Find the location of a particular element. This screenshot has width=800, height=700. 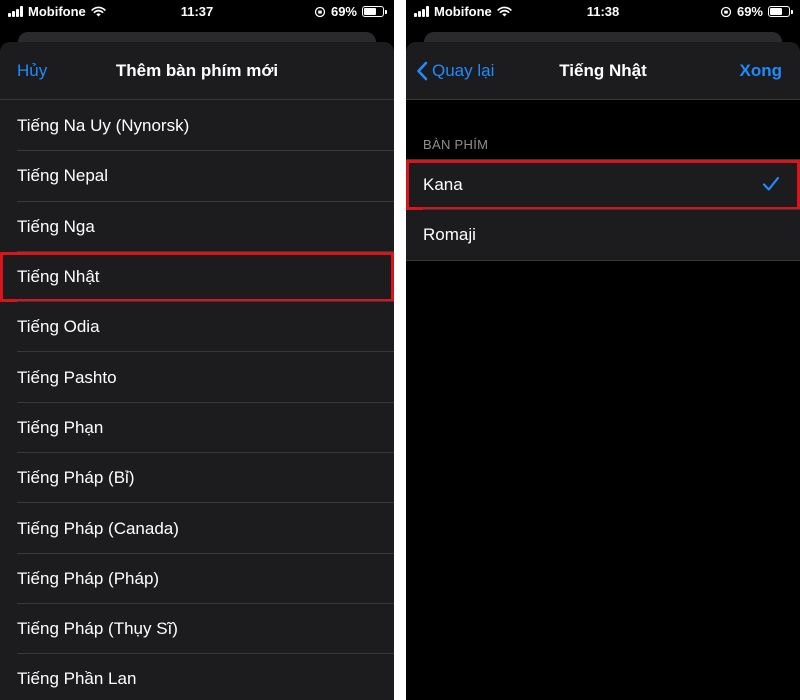

list-item-label: Tiếng Pháp (Thụy Sĩ) is located at coordinates (97, 629).